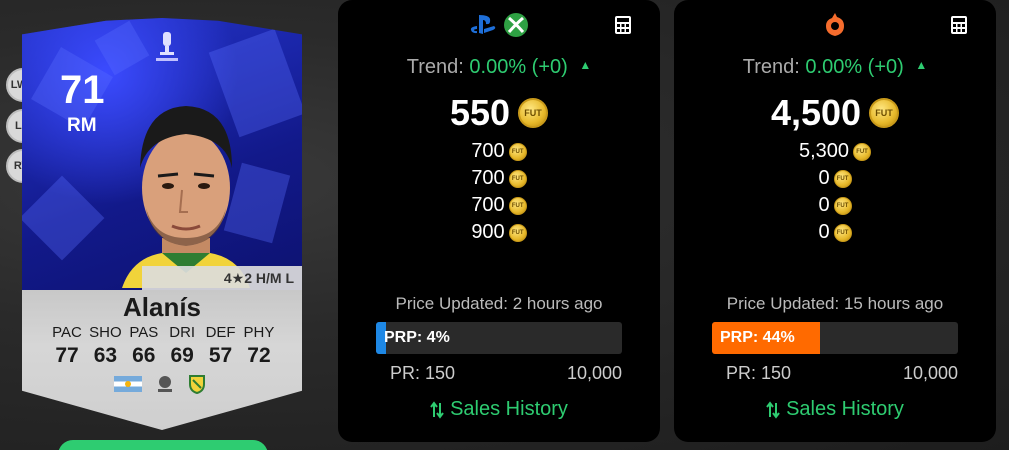  I want to click on alt-prices-list: 700 FUT 700 FUT 700 FUT 900 FUT, so click(499, 192).